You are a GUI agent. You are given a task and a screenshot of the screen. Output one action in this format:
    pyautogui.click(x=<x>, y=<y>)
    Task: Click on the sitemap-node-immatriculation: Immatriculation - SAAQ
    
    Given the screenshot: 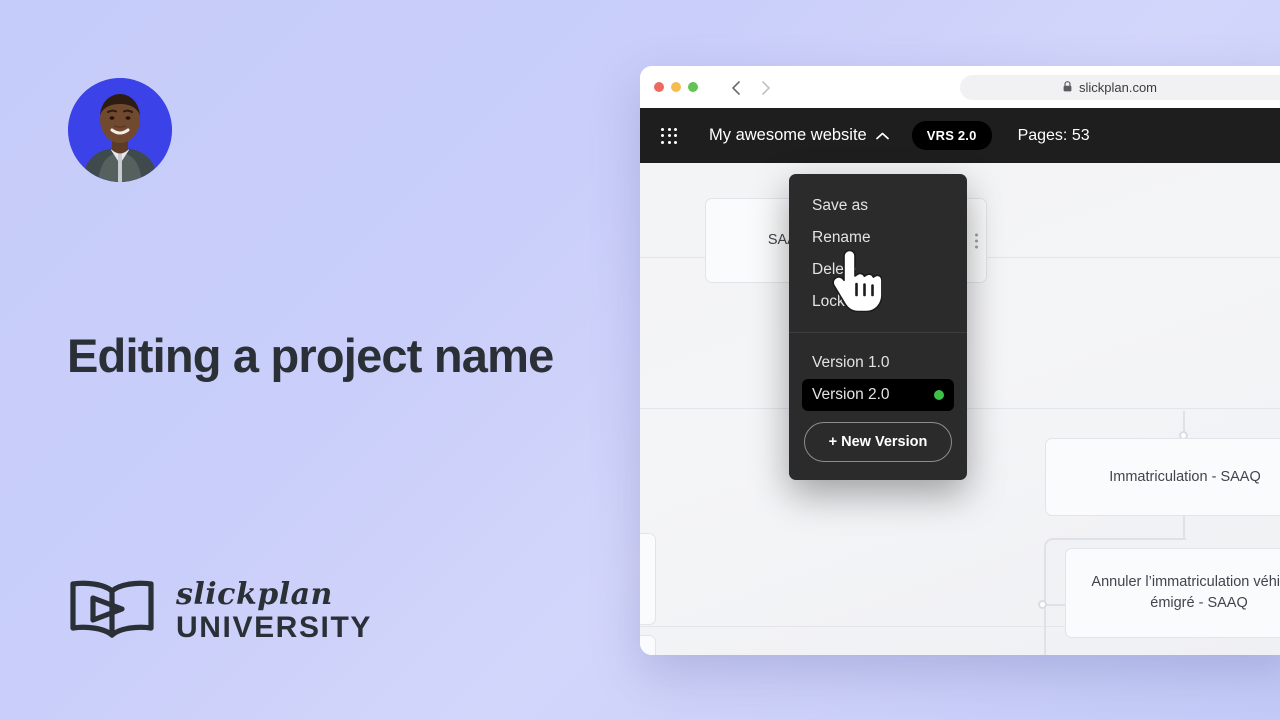 What is the action you would take?
    pyautogui.click(x=1162, y=477)
    